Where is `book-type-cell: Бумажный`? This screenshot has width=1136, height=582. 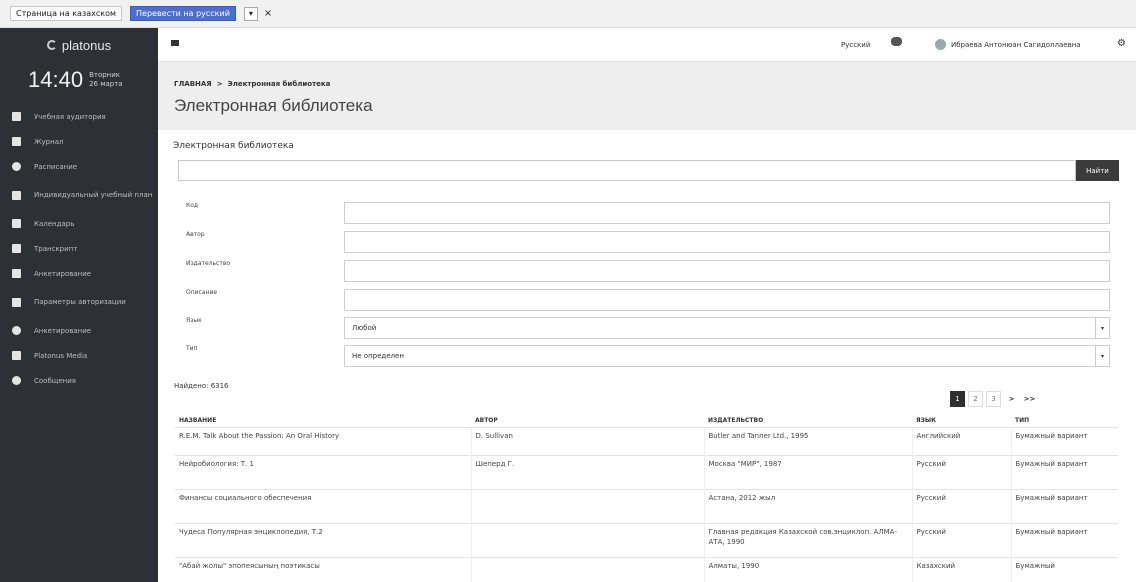 book-type-cell: Бумажный is located at coordinates (1064, 569).